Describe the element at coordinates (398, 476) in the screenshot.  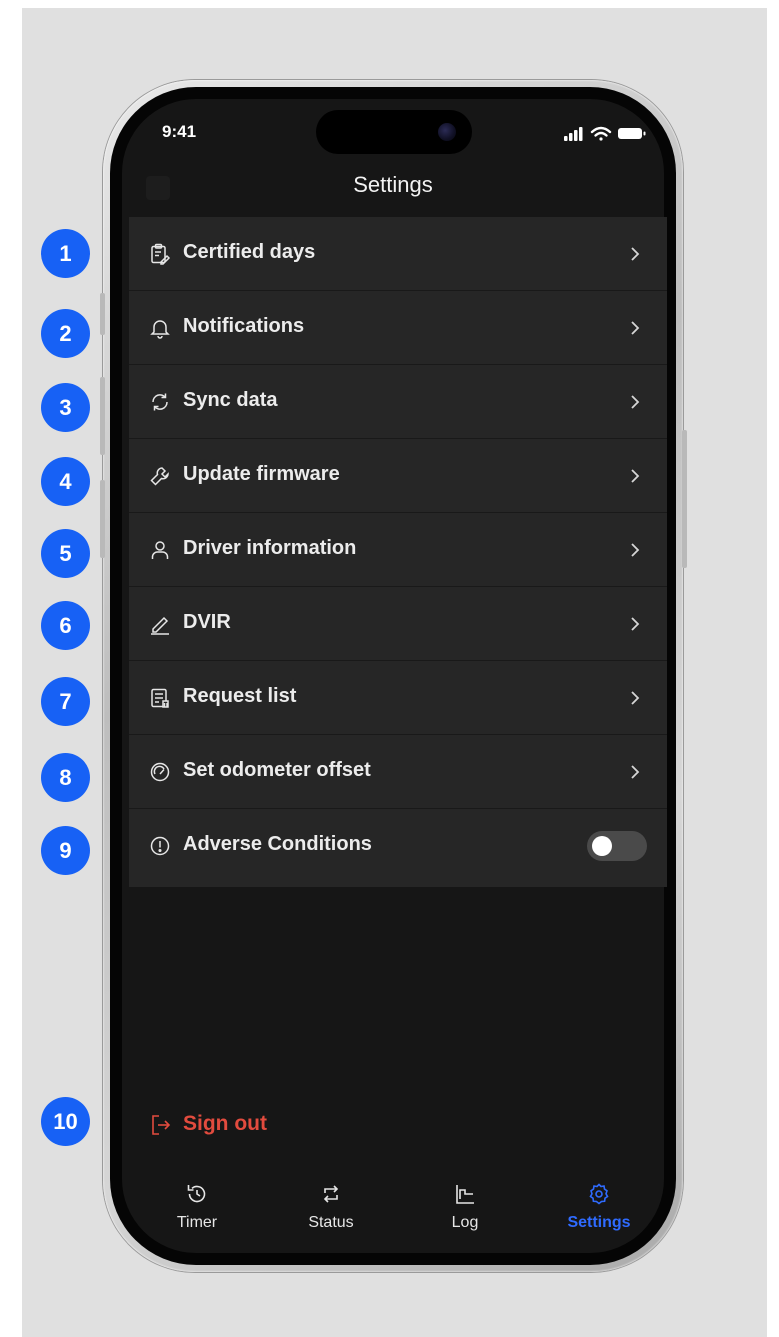
I see `settings-item-update-firmware: Update firmware` at that location.